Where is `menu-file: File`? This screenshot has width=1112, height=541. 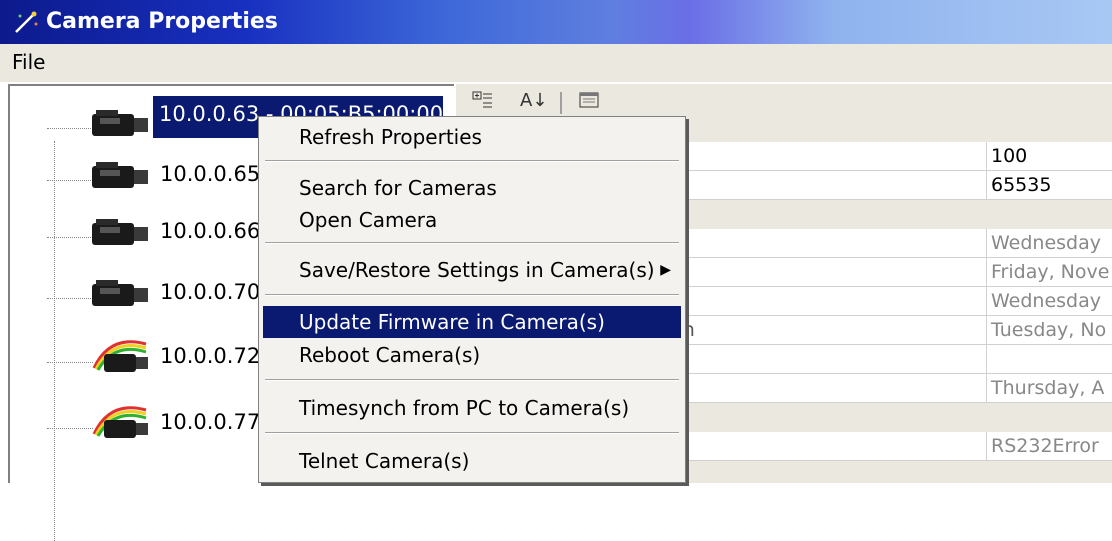
menu-file: File is located at coordinates (28, 62).